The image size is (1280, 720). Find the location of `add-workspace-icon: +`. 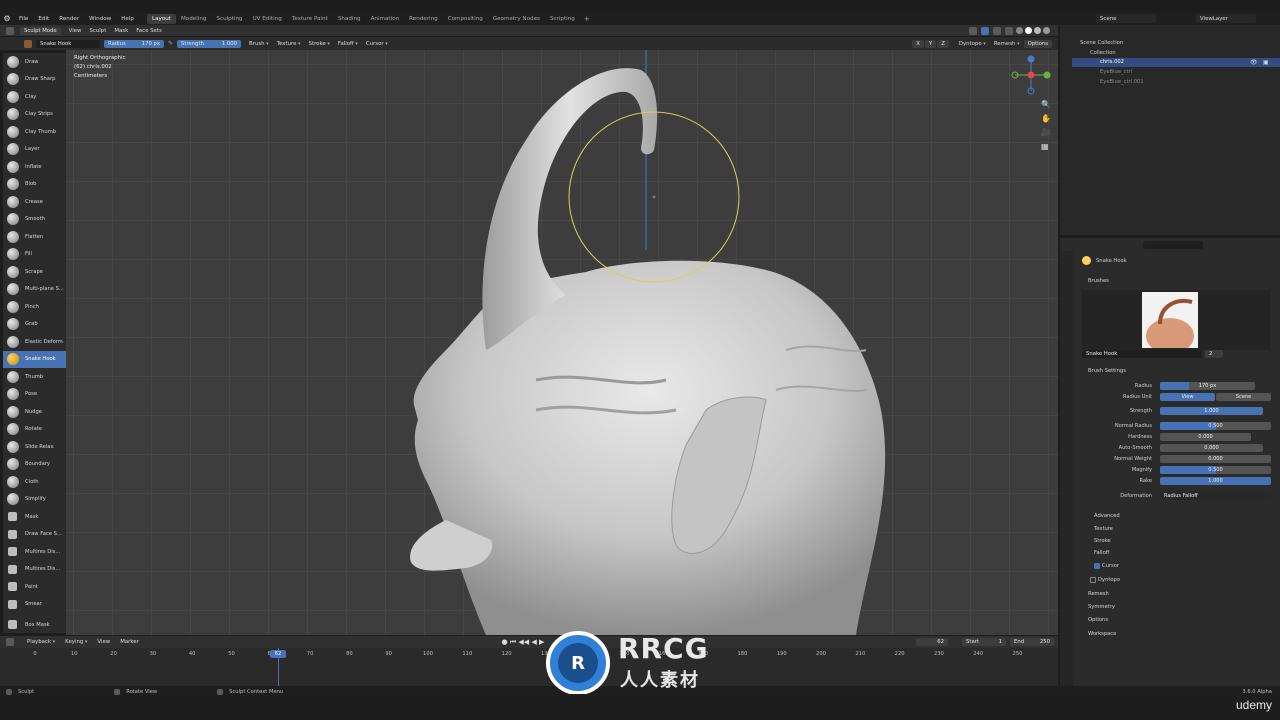

add-workspace-icon: + is located at coordinates (587, 19).